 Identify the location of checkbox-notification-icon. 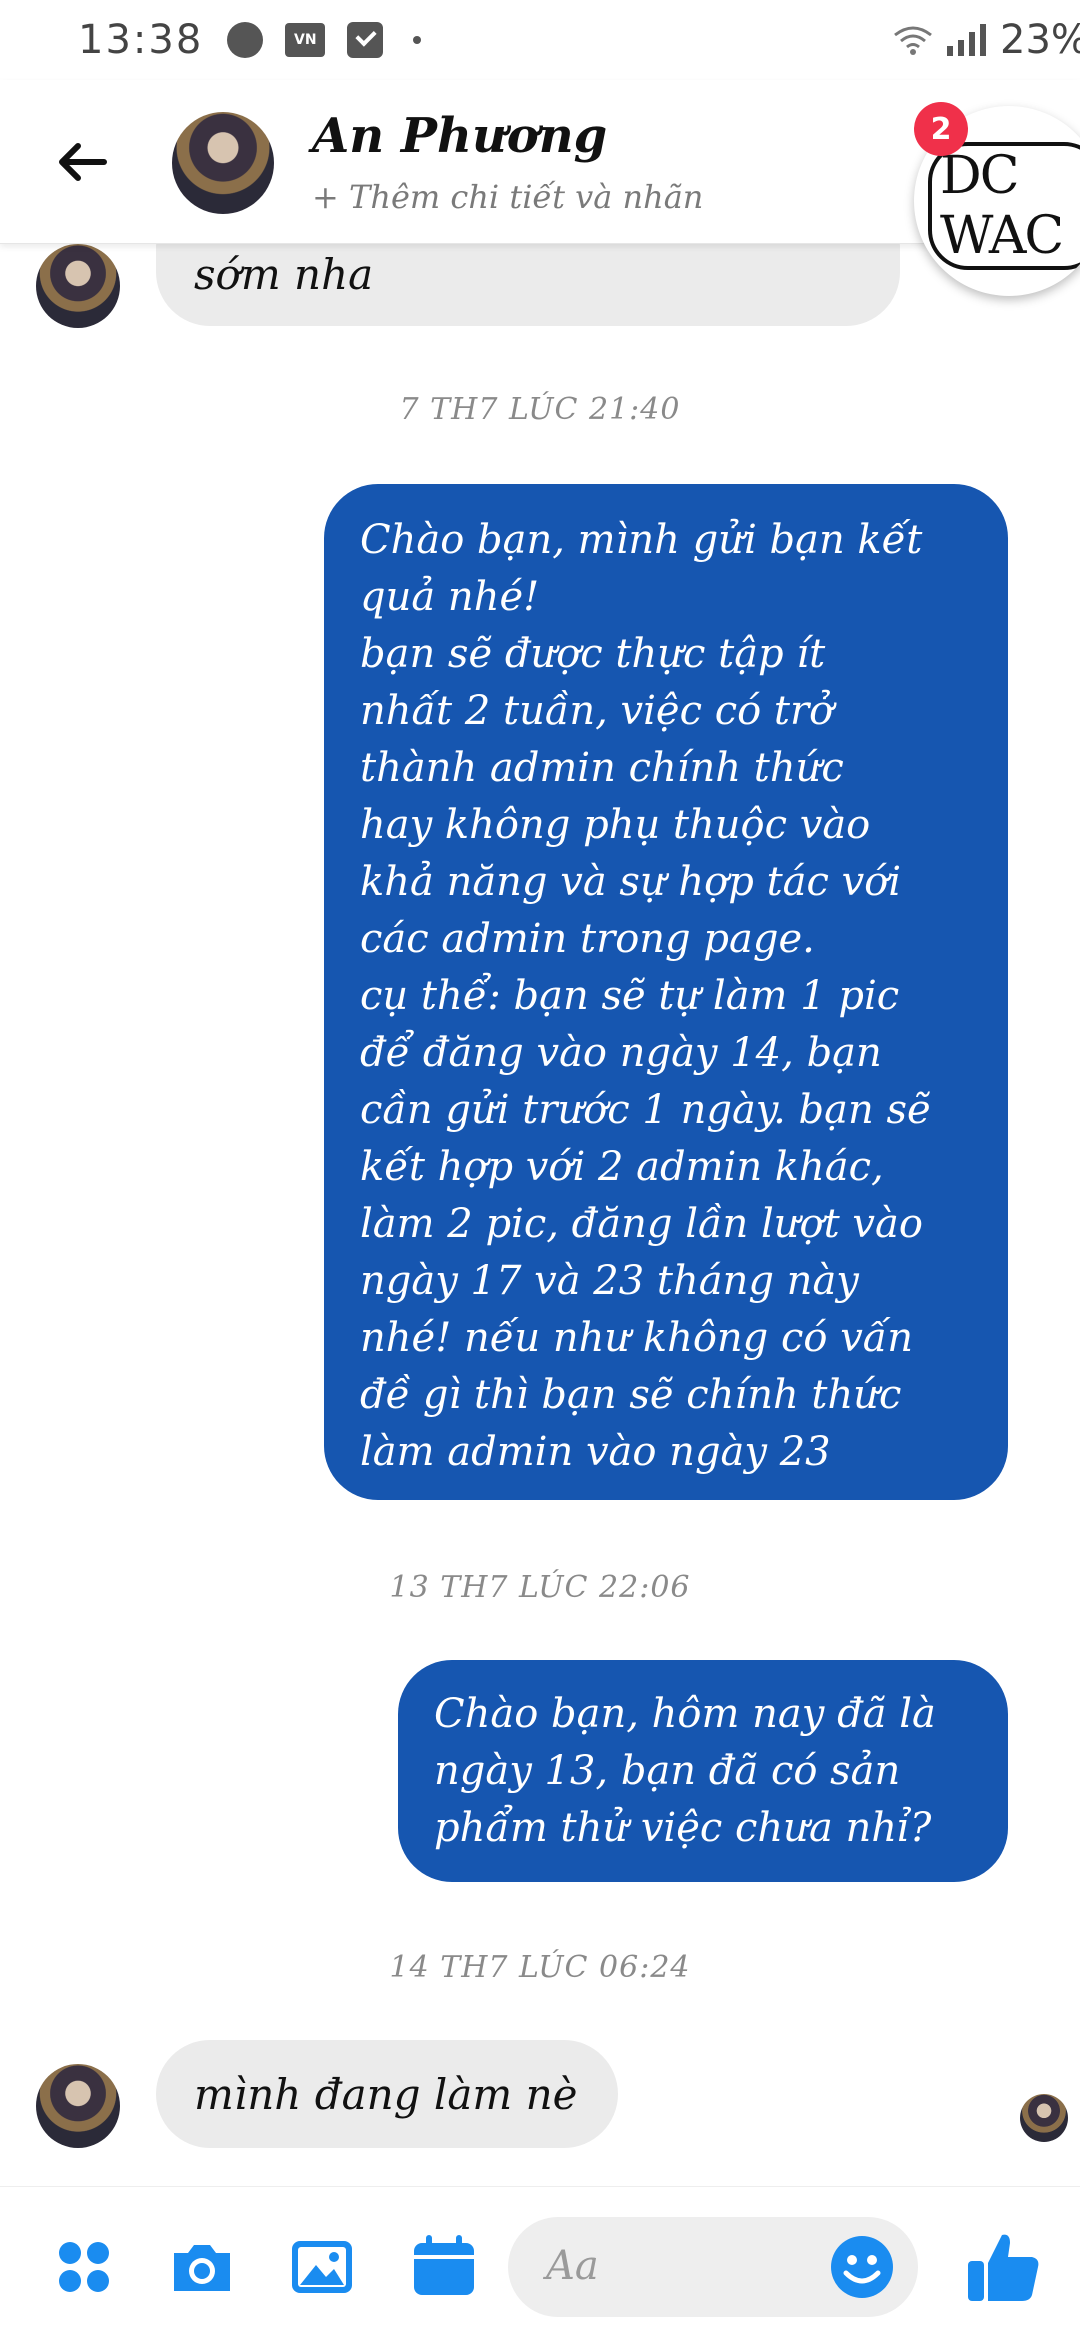
(365, 40).